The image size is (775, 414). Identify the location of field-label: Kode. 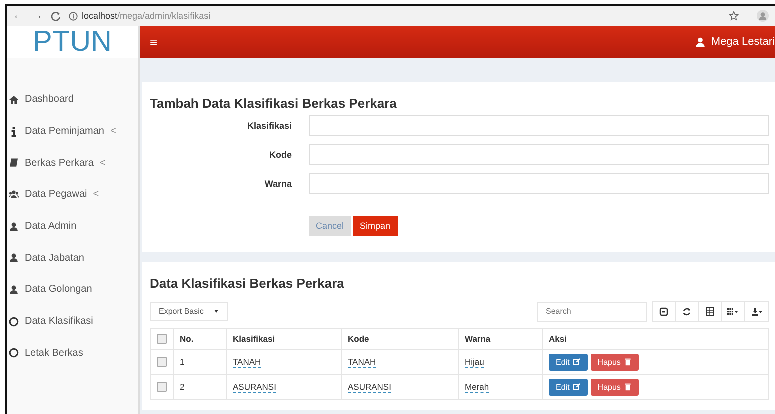
(280, 155).